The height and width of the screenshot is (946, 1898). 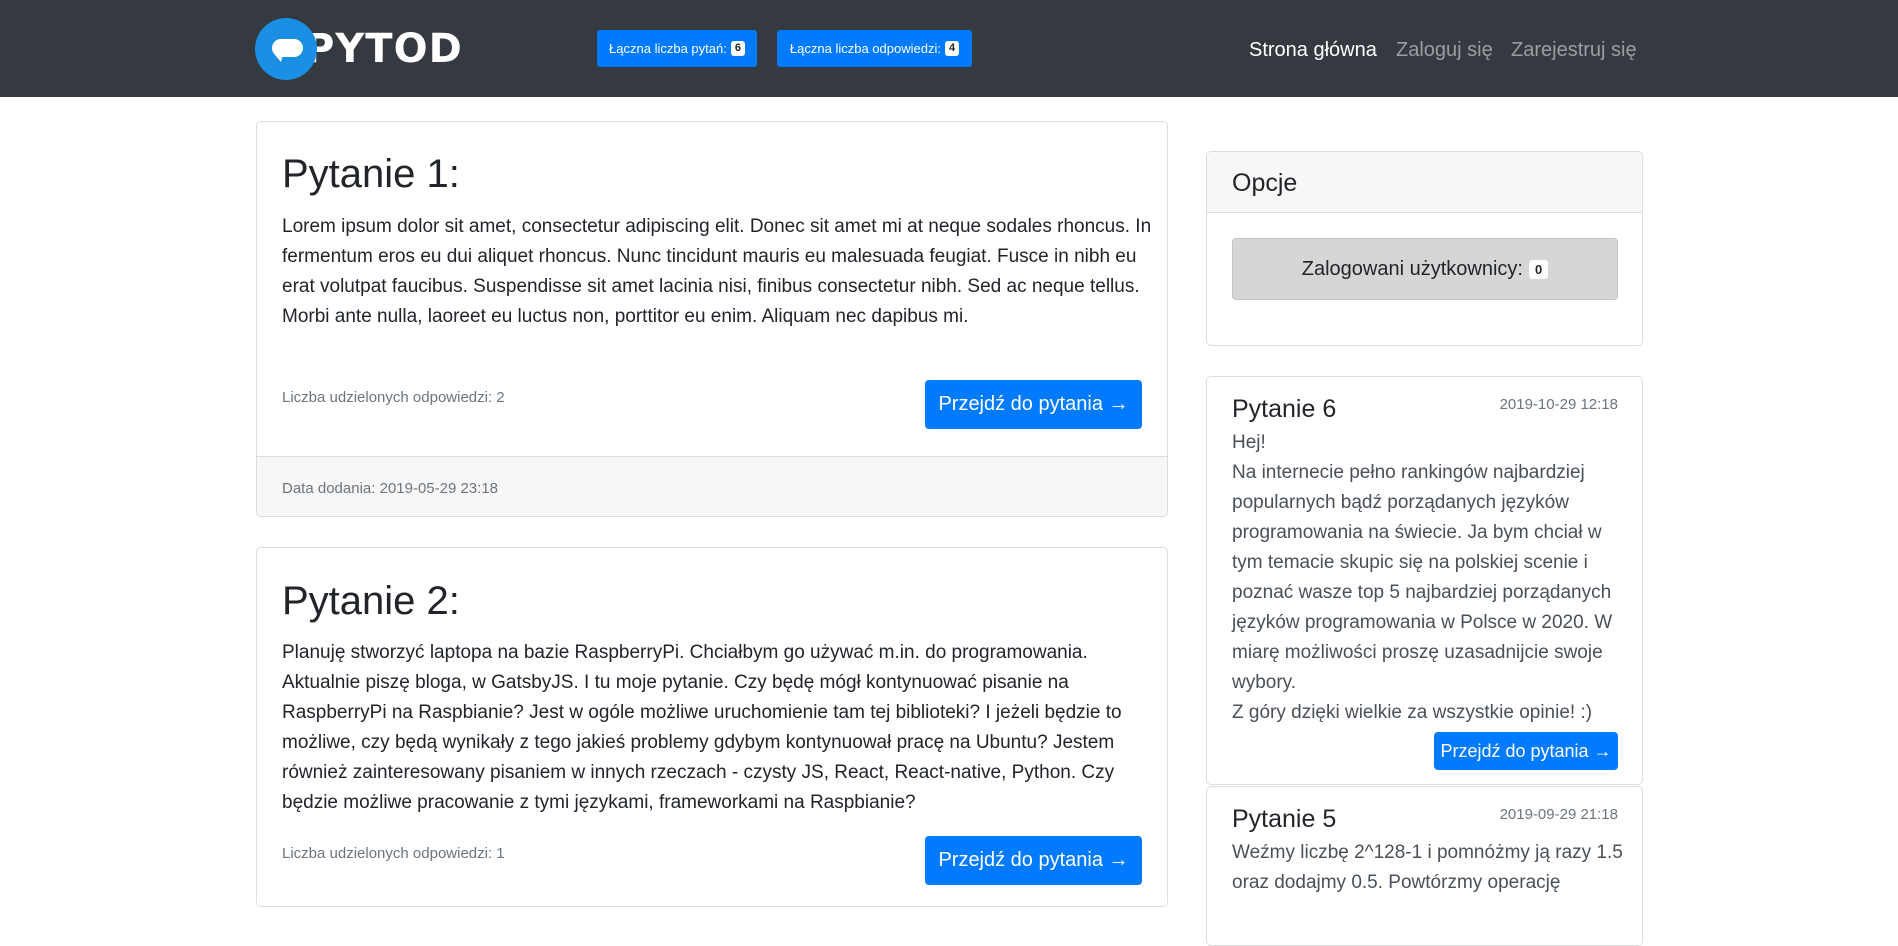 What do you see at coordinates (1558, 404) in the screenshot?
I see `sidebar-question-date: 2019-10-29 12:18` at bounding box center [1558, 404].